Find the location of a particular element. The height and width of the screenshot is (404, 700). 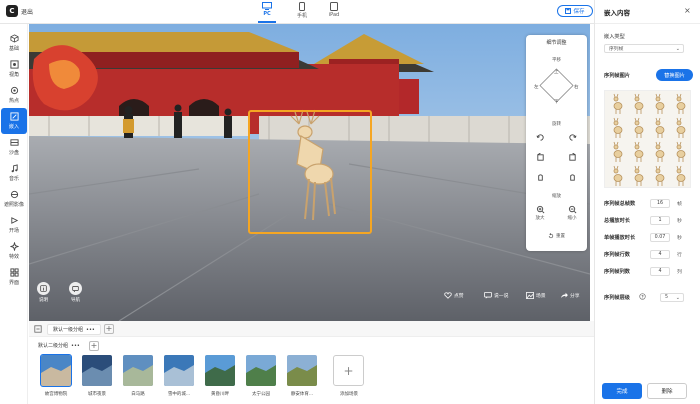

close-icon: × is located at coordinates (687, 10).